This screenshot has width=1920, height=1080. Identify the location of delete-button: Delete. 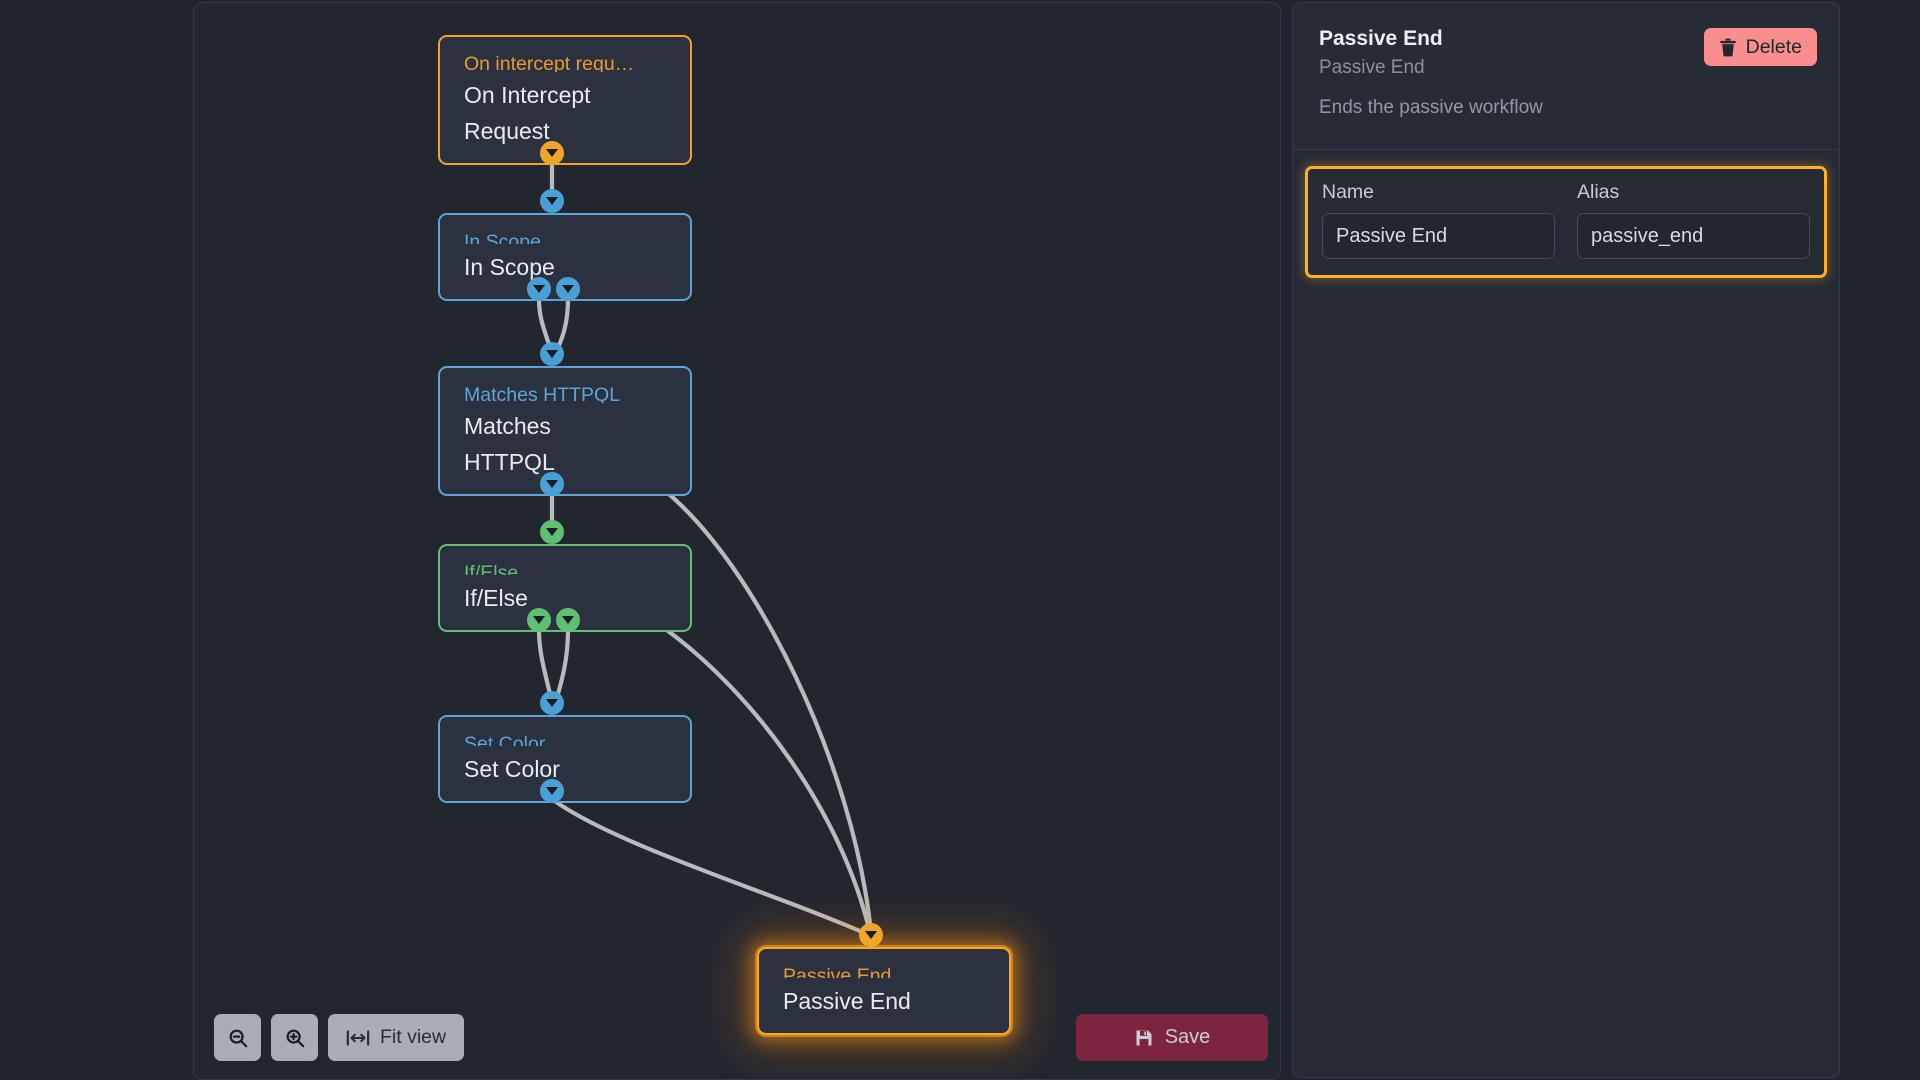
(1760, 47).